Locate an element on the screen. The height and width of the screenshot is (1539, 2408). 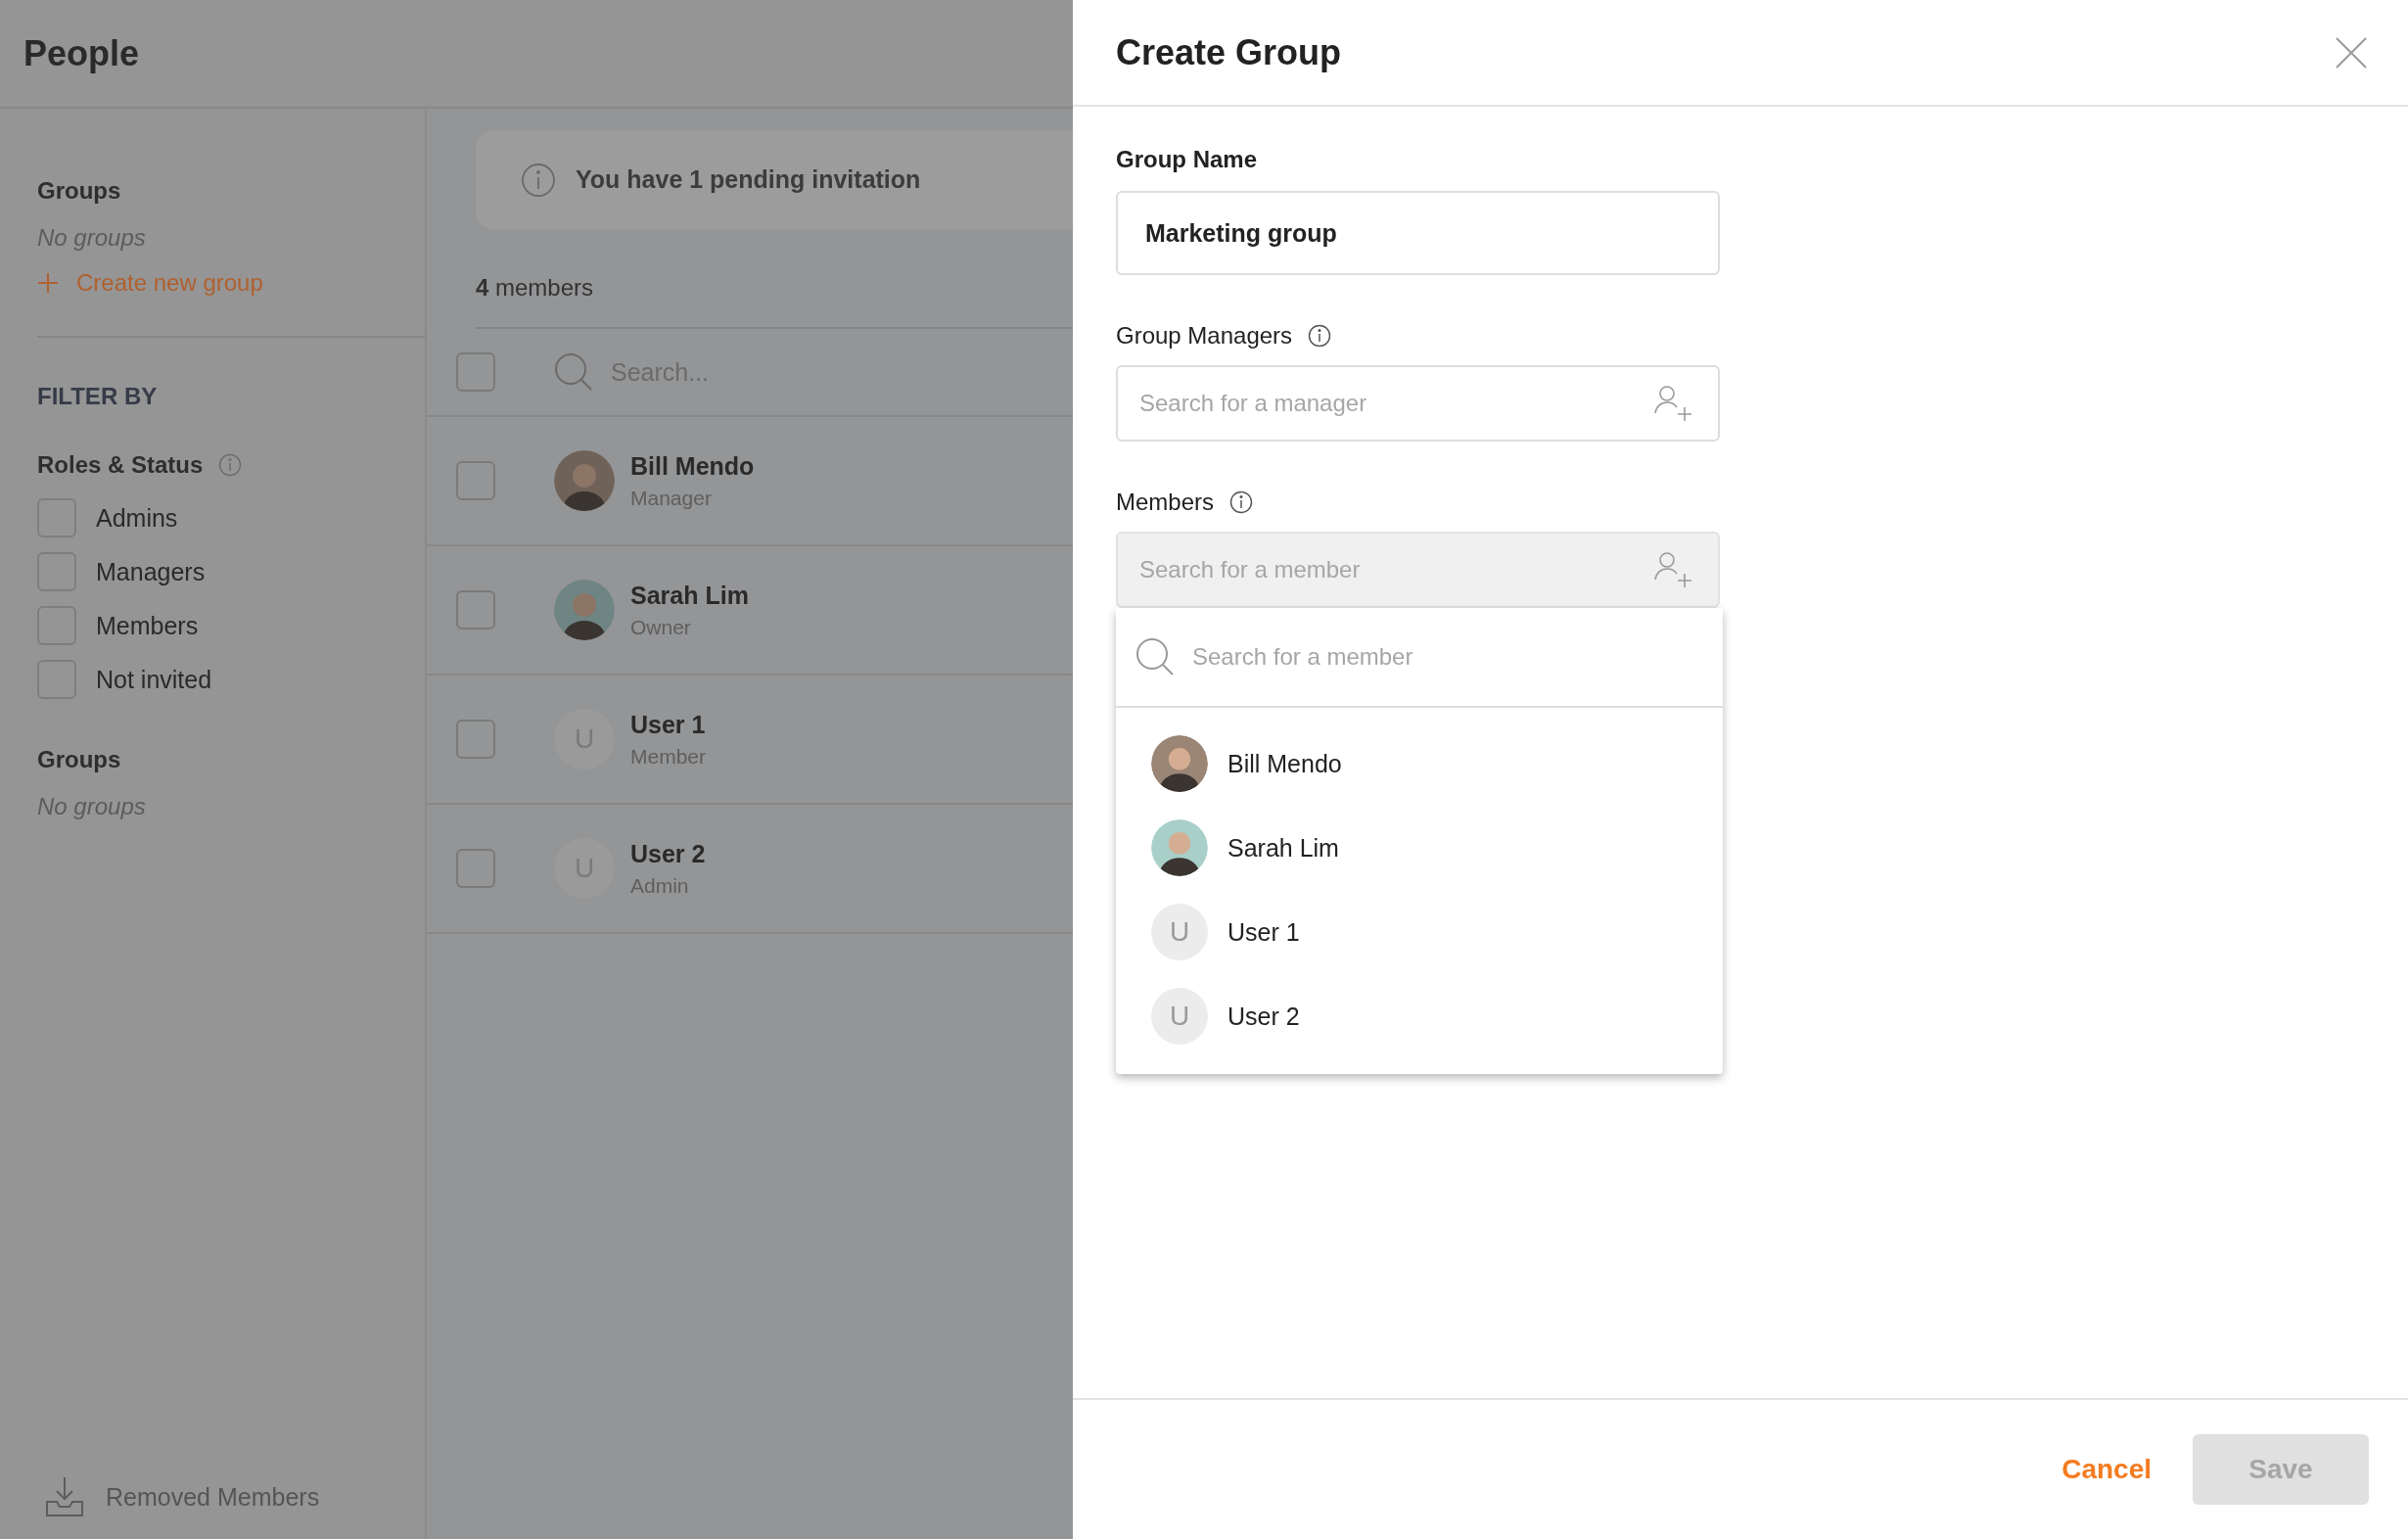
removed-members-link: Removed Members is located at coordinates (213, 1497).